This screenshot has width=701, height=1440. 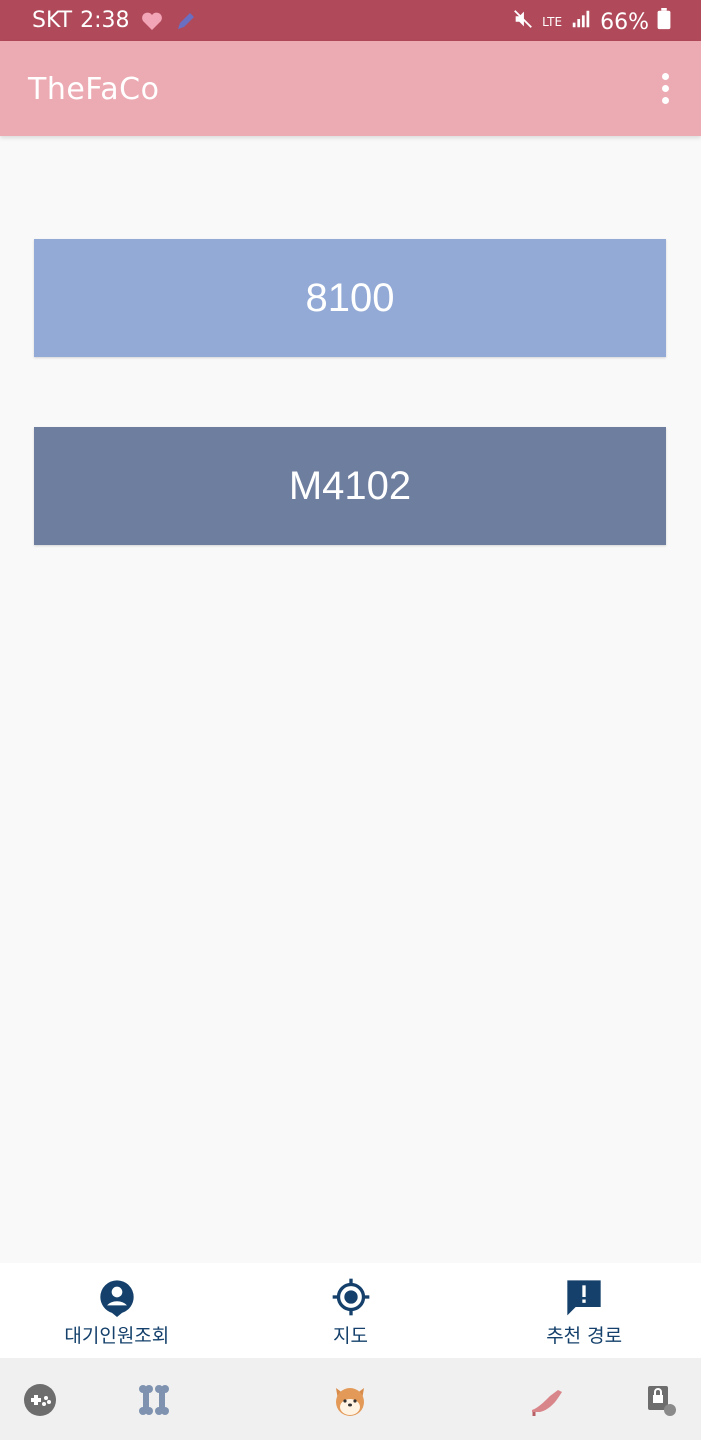 What do you see at coordinates (105, 20) in the screenshot?
I see `clock-label: 2:38` at bounding box center [105, 20].